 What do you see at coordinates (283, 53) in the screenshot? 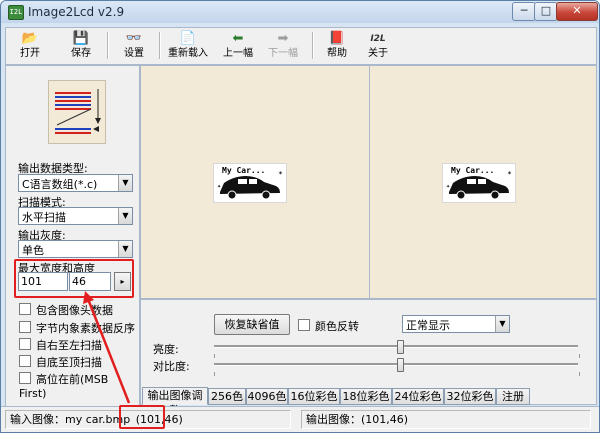
I see `next-label: 下一幅` at bounding box center [283, 53].